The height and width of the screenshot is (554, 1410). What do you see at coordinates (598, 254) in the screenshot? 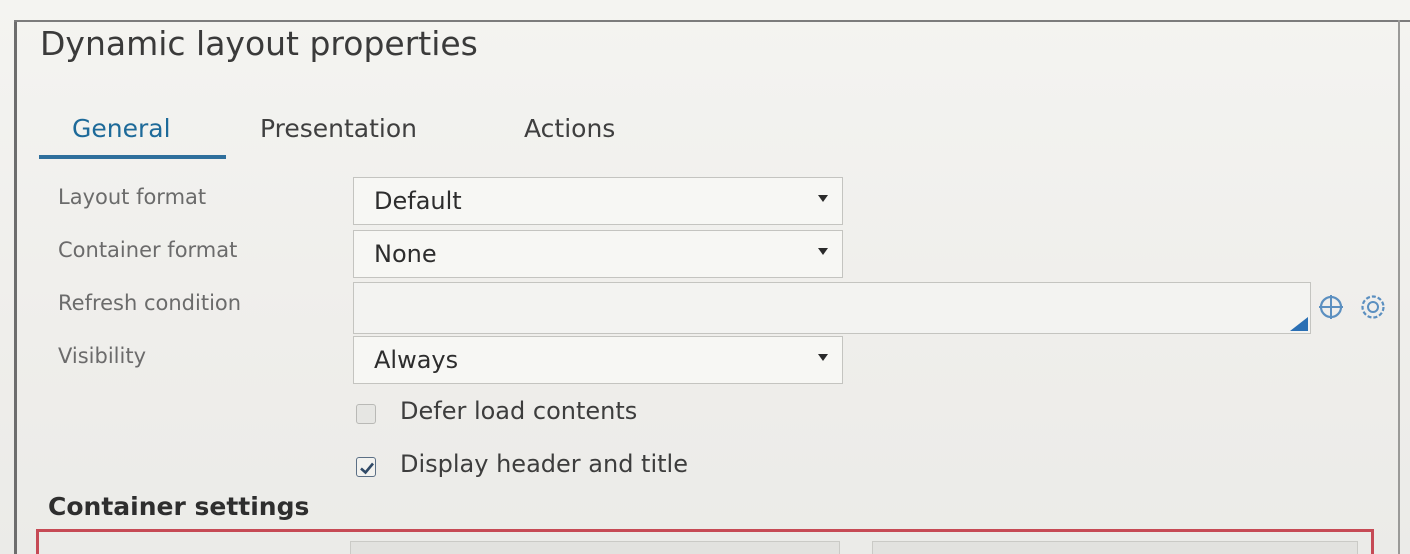
I see `container-format-select: None` at bounding box center [598, 254].